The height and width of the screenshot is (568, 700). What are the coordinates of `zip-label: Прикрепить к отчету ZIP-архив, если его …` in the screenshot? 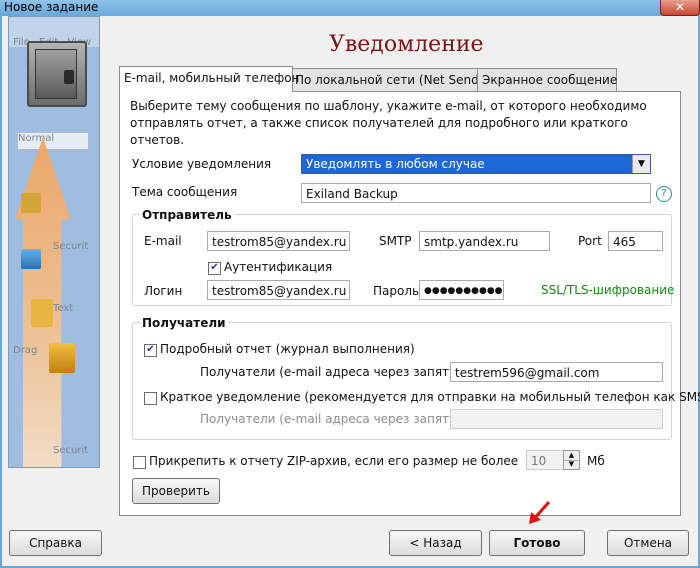 It's located at (334, 461).